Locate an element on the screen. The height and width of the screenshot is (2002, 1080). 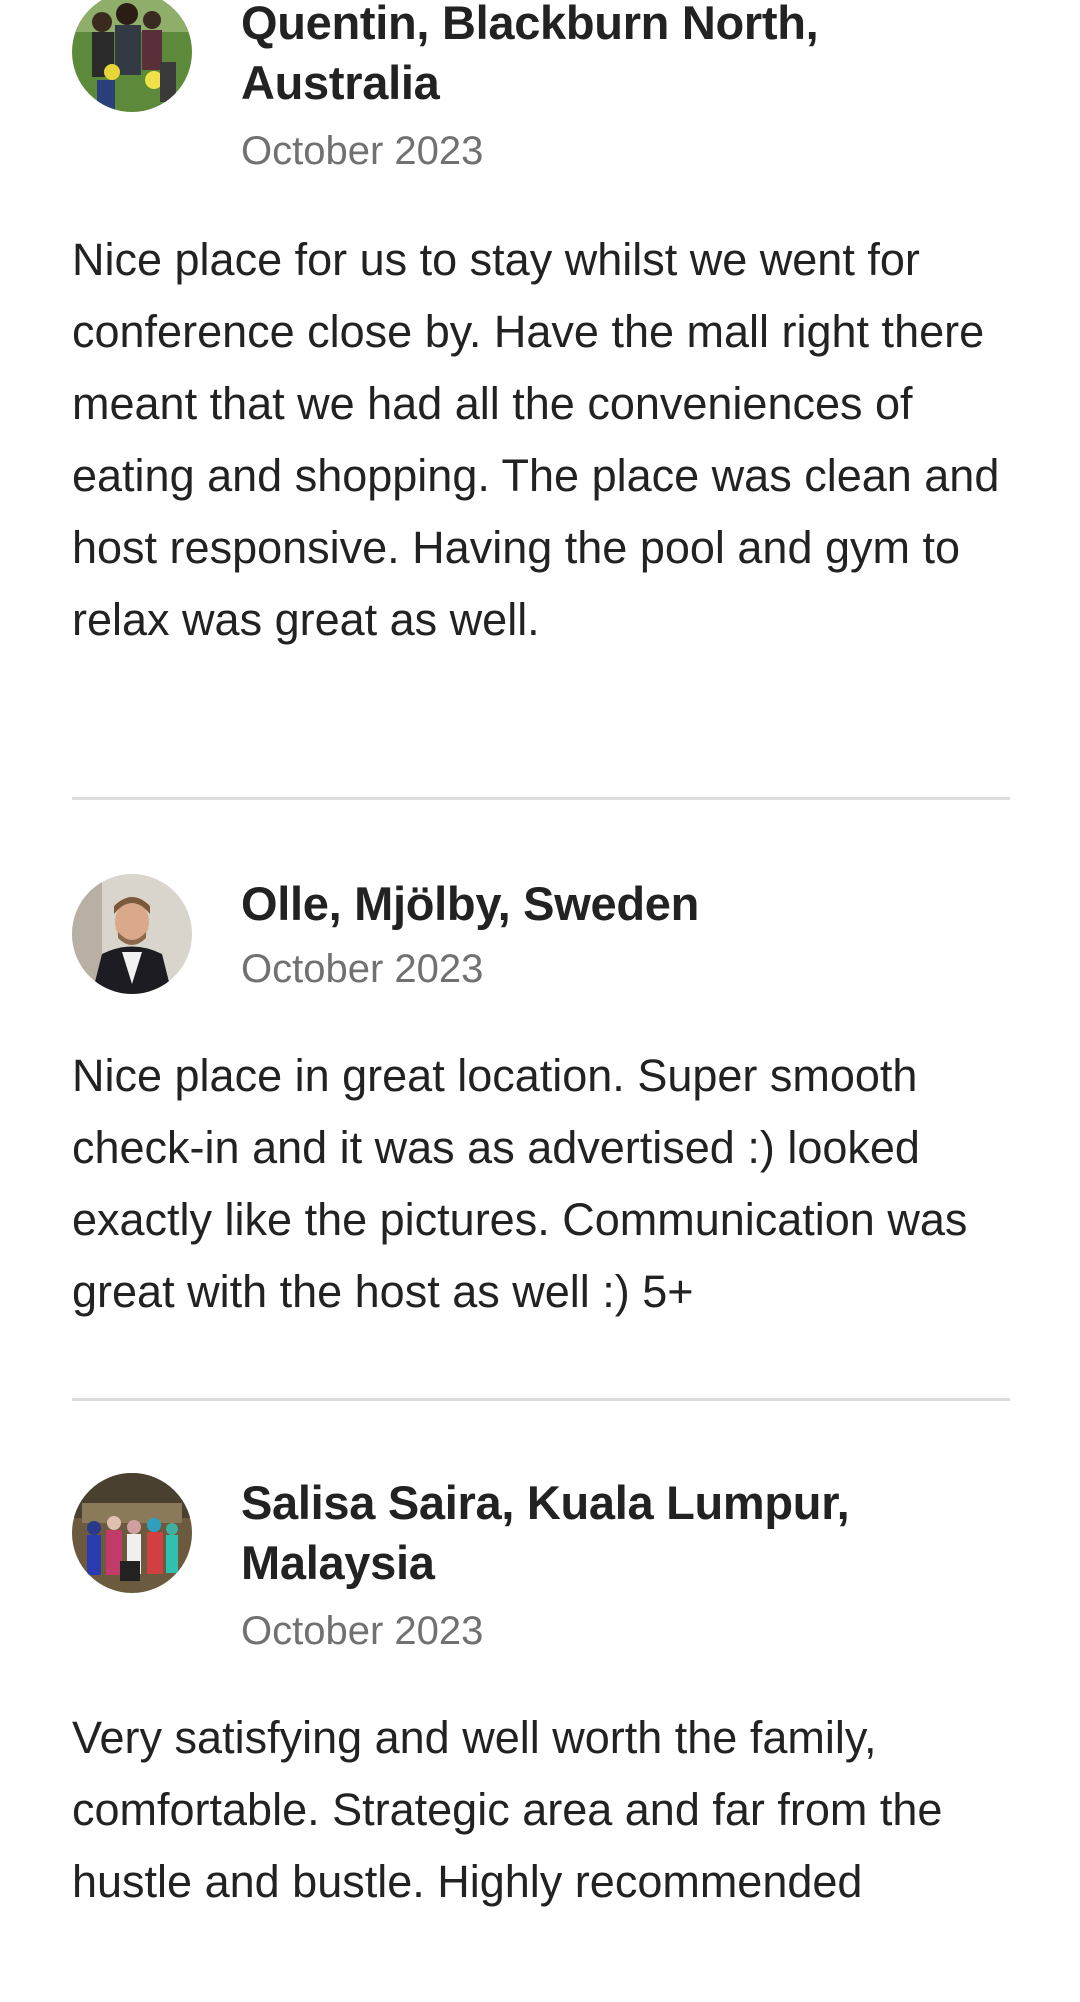
group-photo-avatar-icon is located at coordinates (132, 1533).